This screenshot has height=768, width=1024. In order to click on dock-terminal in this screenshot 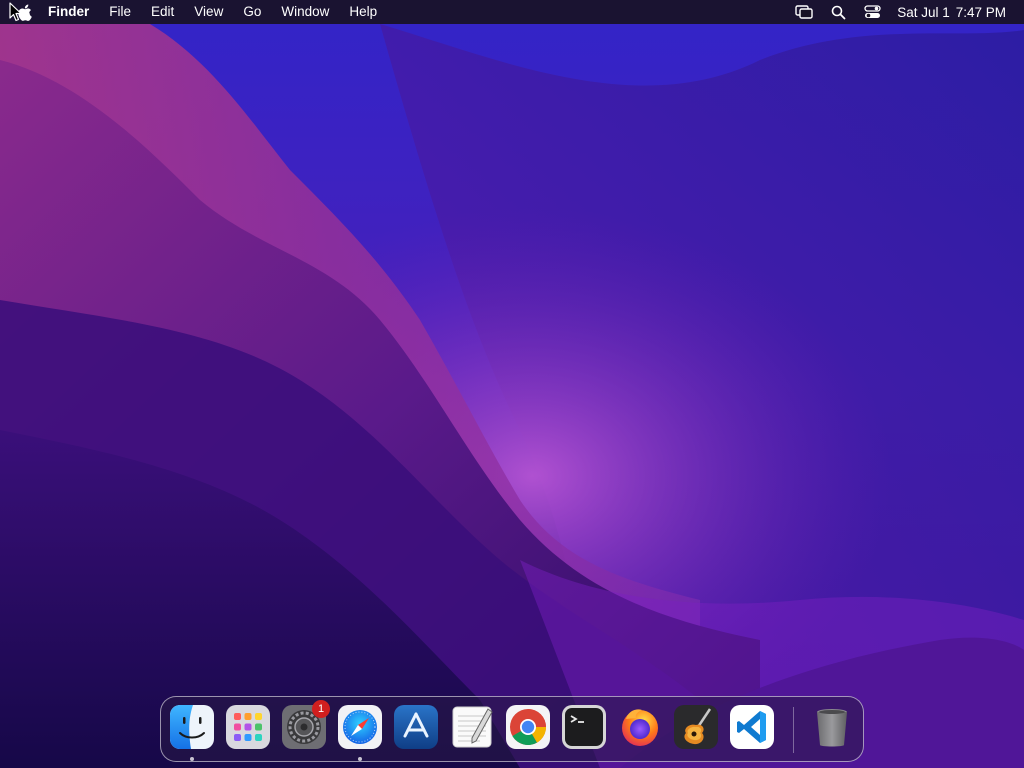, I will do `click(584, 727)`.